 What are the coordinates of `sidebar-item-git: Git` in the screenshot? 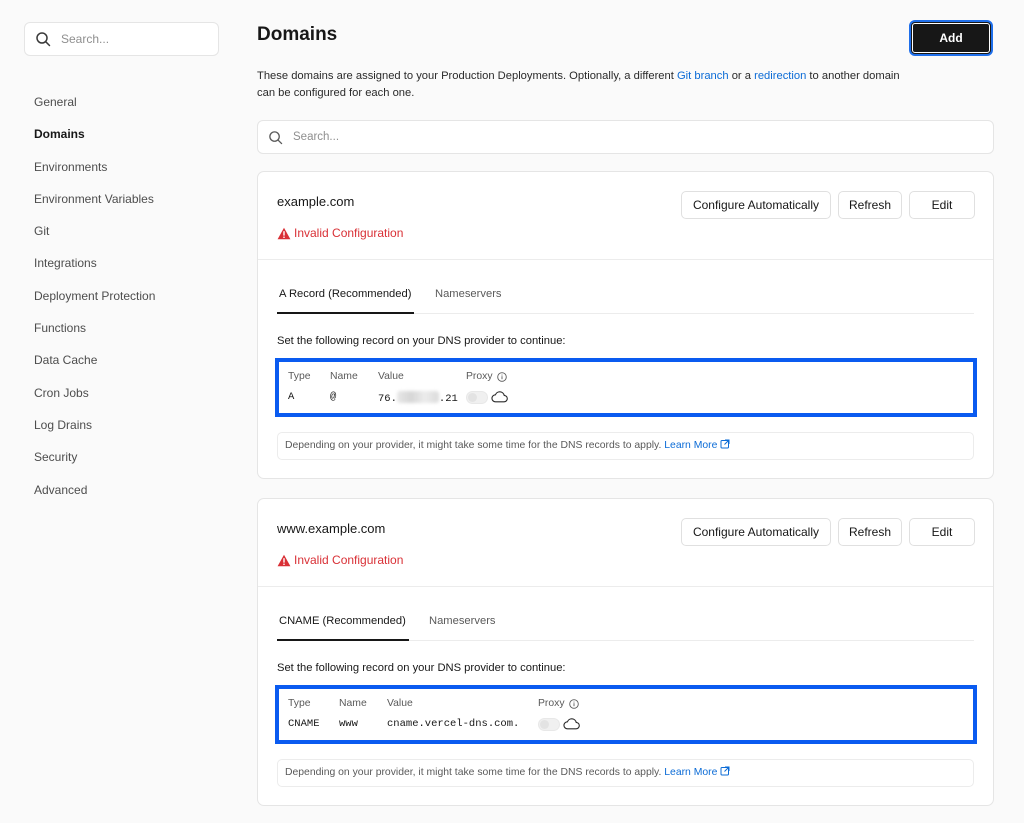 It's located at (94, 239).